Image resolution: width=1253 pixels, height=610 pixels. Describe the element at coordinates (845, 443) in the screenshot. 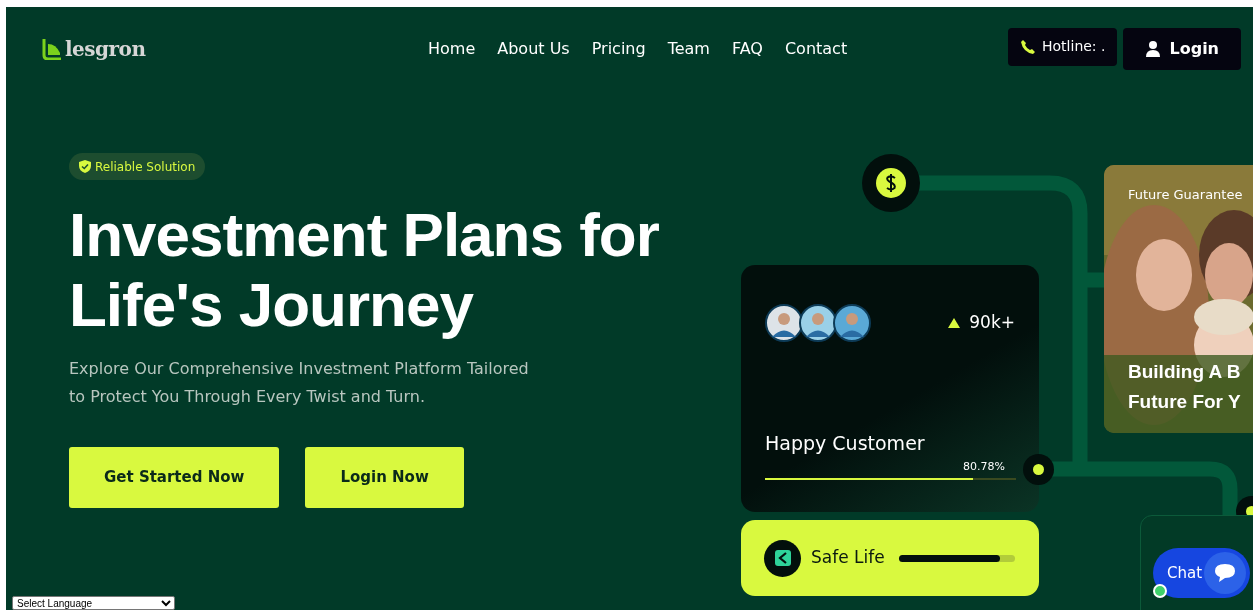

I see `card-title: Happy Customer` at that location.